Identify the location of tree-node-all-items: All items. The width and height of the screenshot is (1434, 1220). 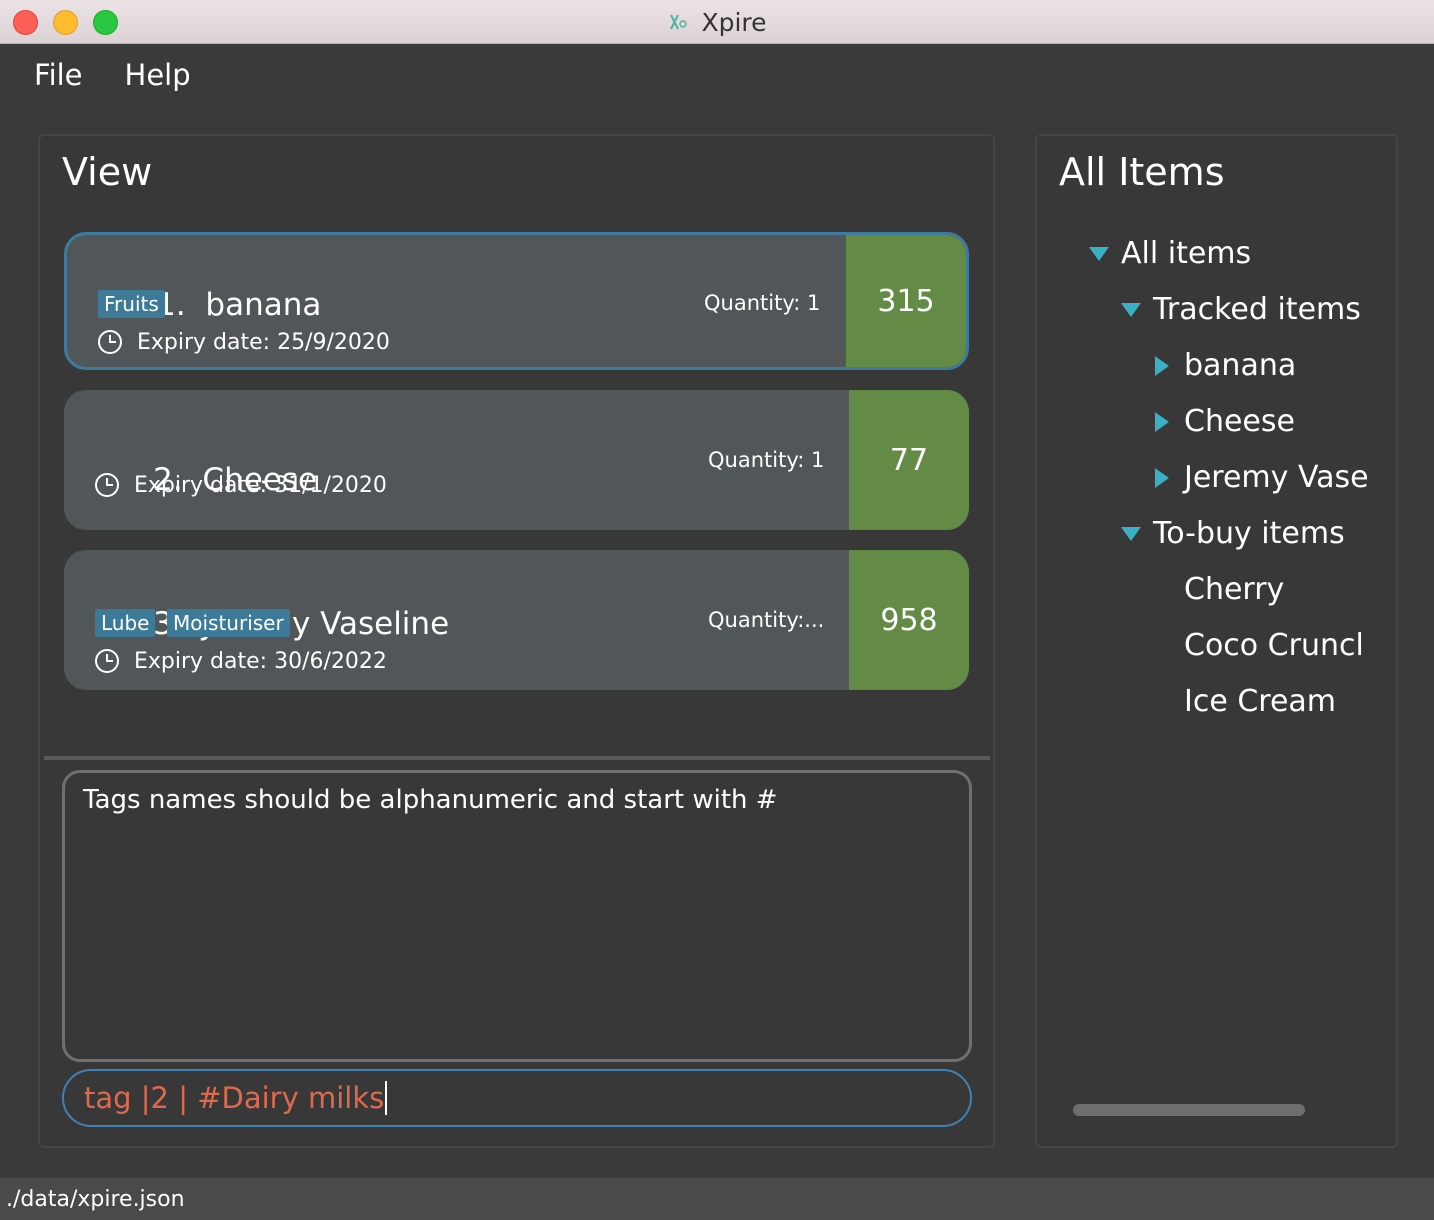
(1170, 253).